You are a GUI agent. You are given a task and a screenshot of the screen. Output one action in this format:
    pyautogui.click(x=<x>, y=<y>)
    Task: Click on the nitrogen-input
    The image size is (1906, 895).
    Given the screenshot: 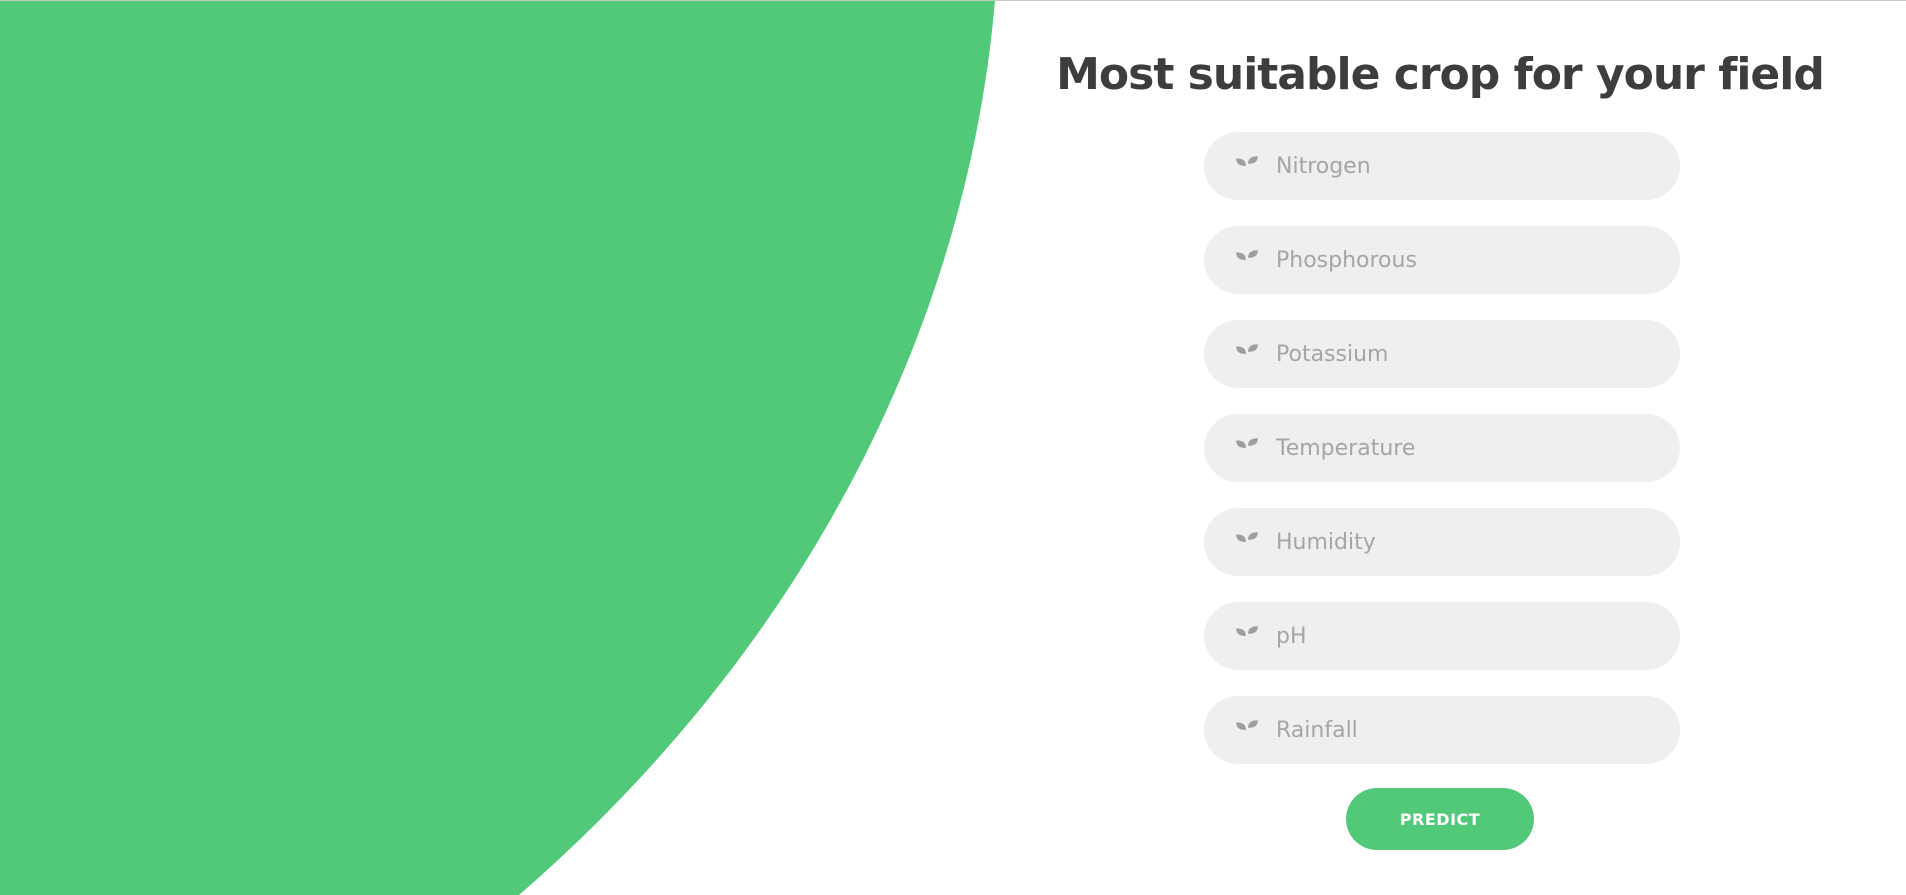 What is the action you would take?
    pyautogui.click(x=1466, y=166)
    